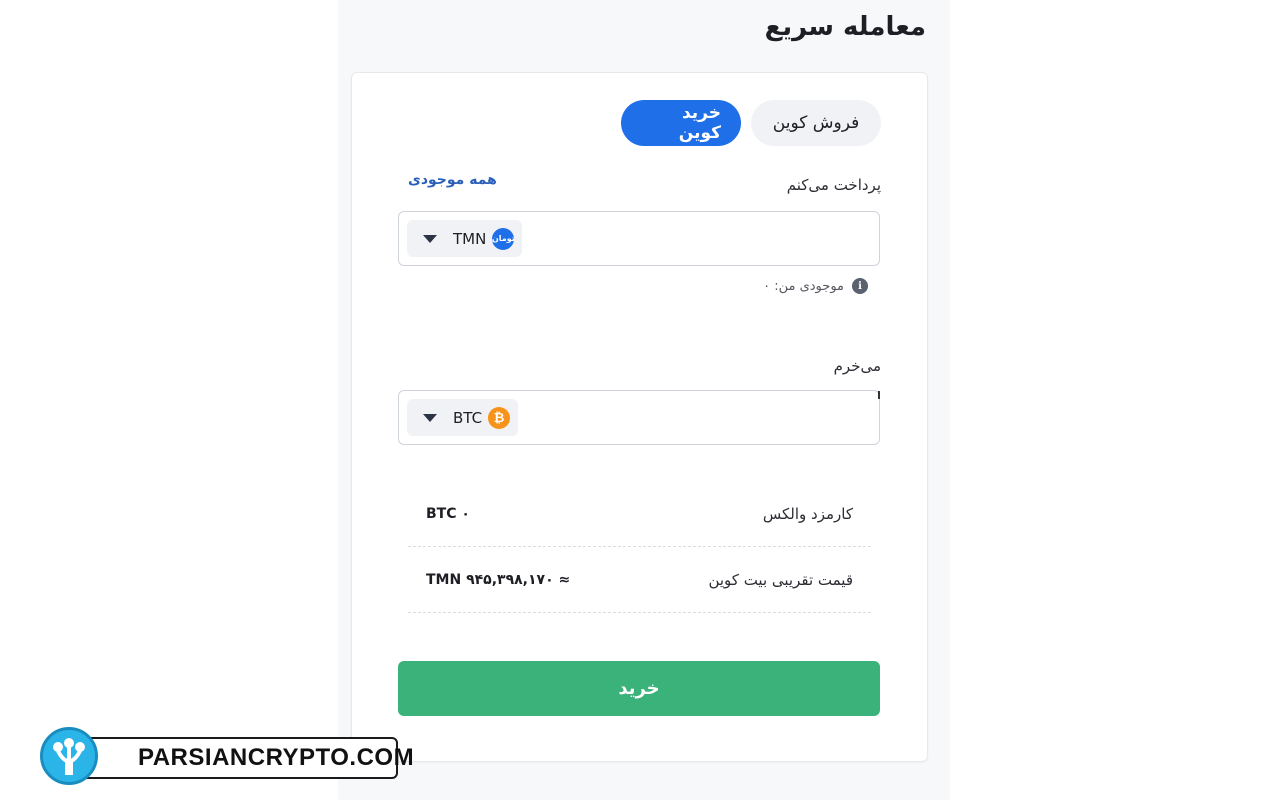 The image size is (1280, 800). What do you see at coordinates (807, 514) in the screenshot?
I see `fee-label: کارمزد والکس` at bounding box center [807, 514].